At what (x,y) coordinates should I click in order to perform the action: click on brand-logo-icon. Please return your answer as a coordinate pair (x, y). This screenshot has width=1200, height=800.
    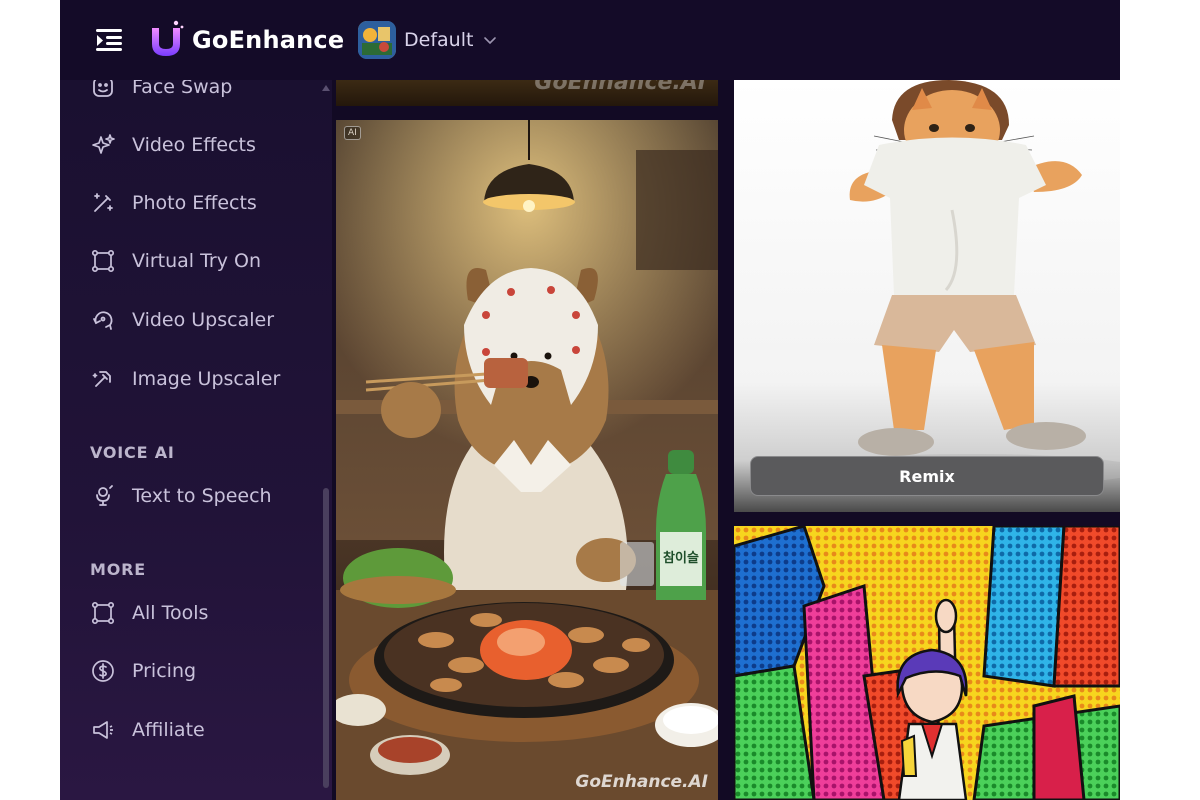
    Looking at the image, I should click on (166, 40).